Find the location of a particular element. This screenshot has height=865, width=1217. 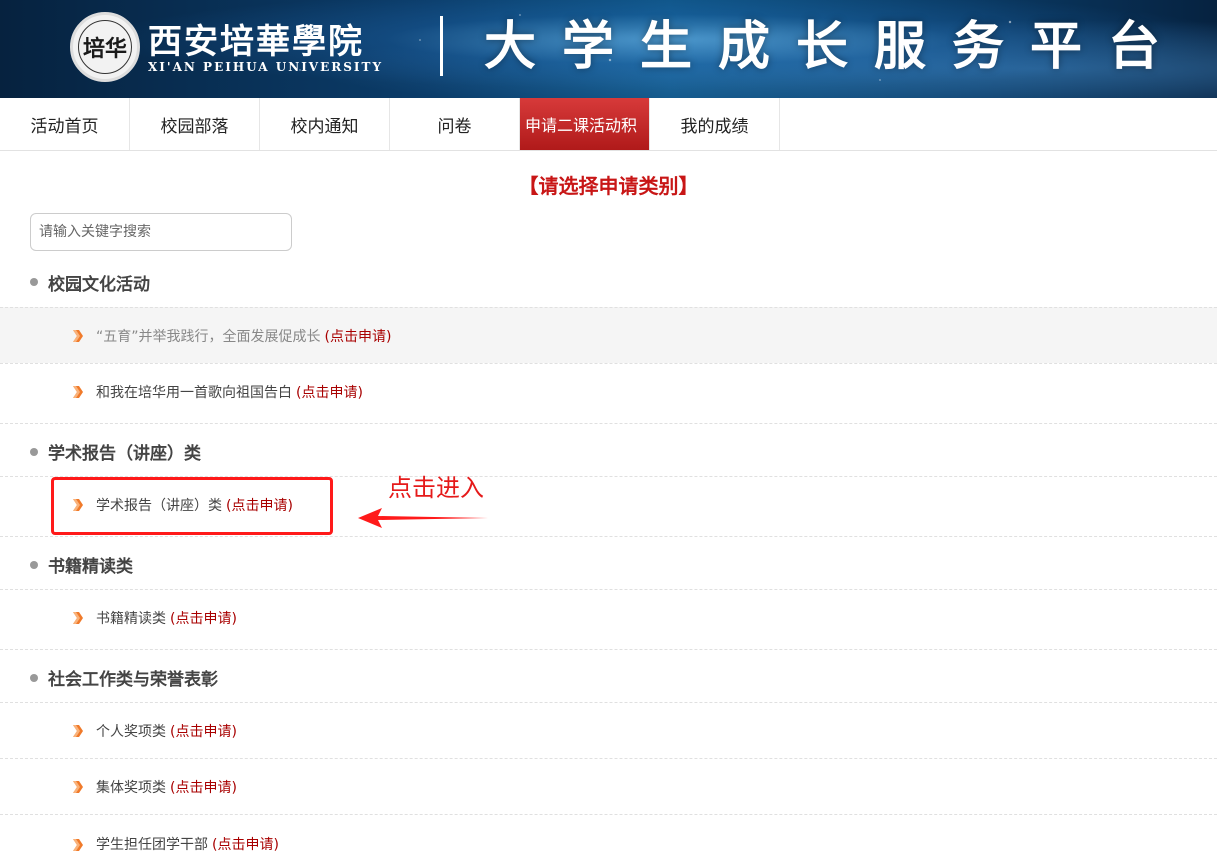

hint-text: 点击进入 is located at coordinates (436, 488).